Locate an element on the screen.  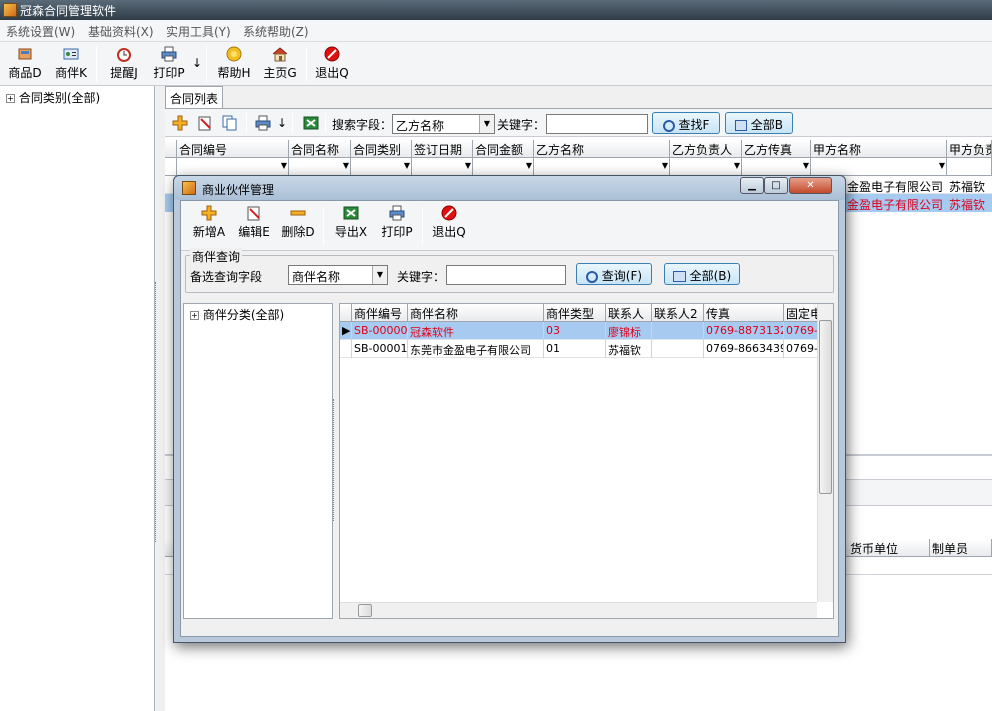
remind-button: 提醒J is located at coordinates (124, 64).